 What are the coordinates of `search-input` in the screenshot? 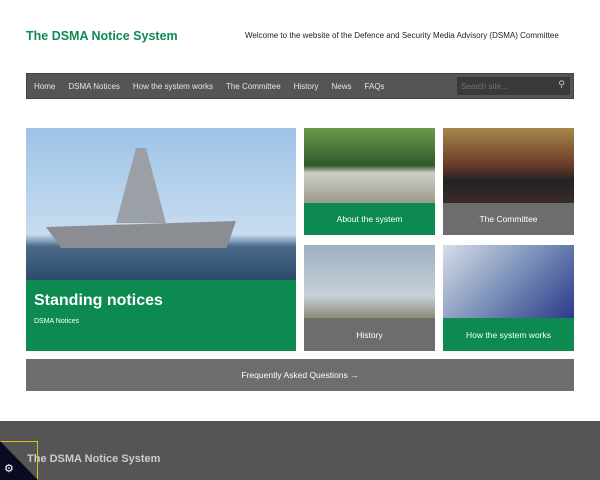 It's located at (513, 86).